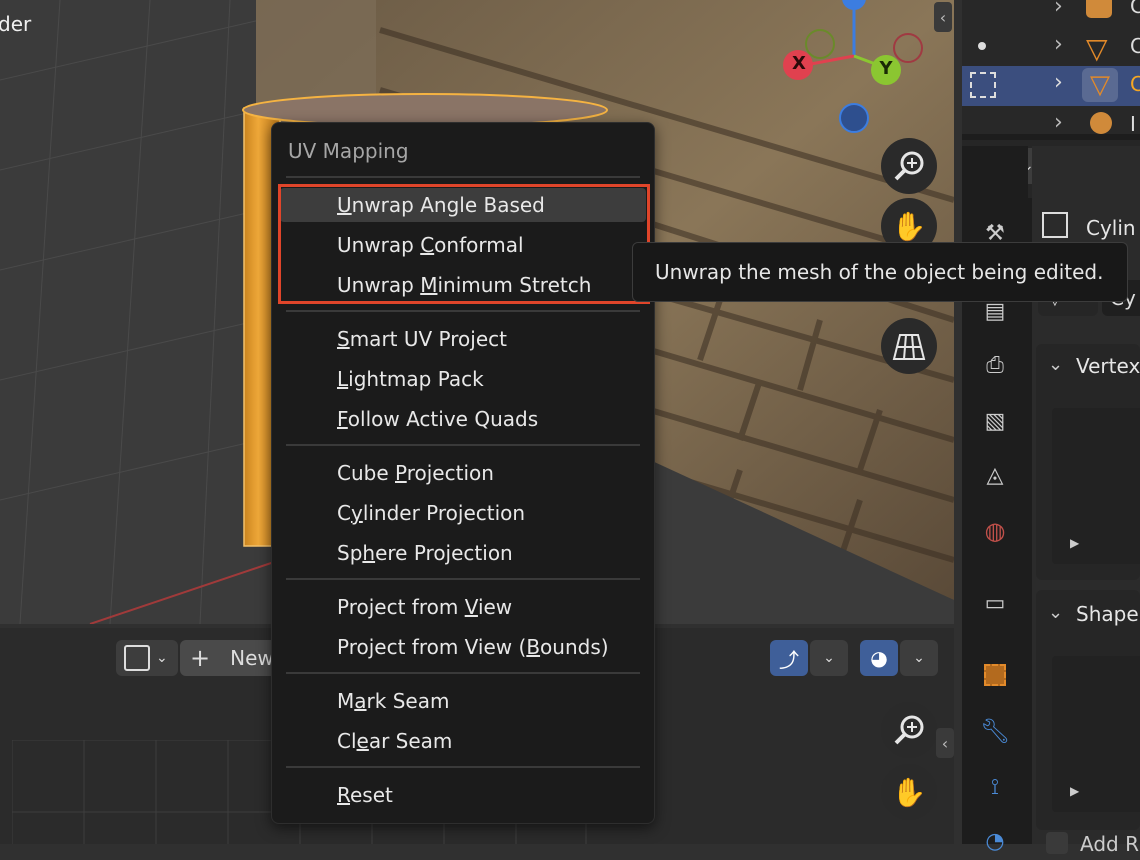 This screenshot has height=860, width=1140. Describe the element at coordinates (463, 473) in the screenshot. I see `menu-item-cube-projection: Cube Projection` at that location.